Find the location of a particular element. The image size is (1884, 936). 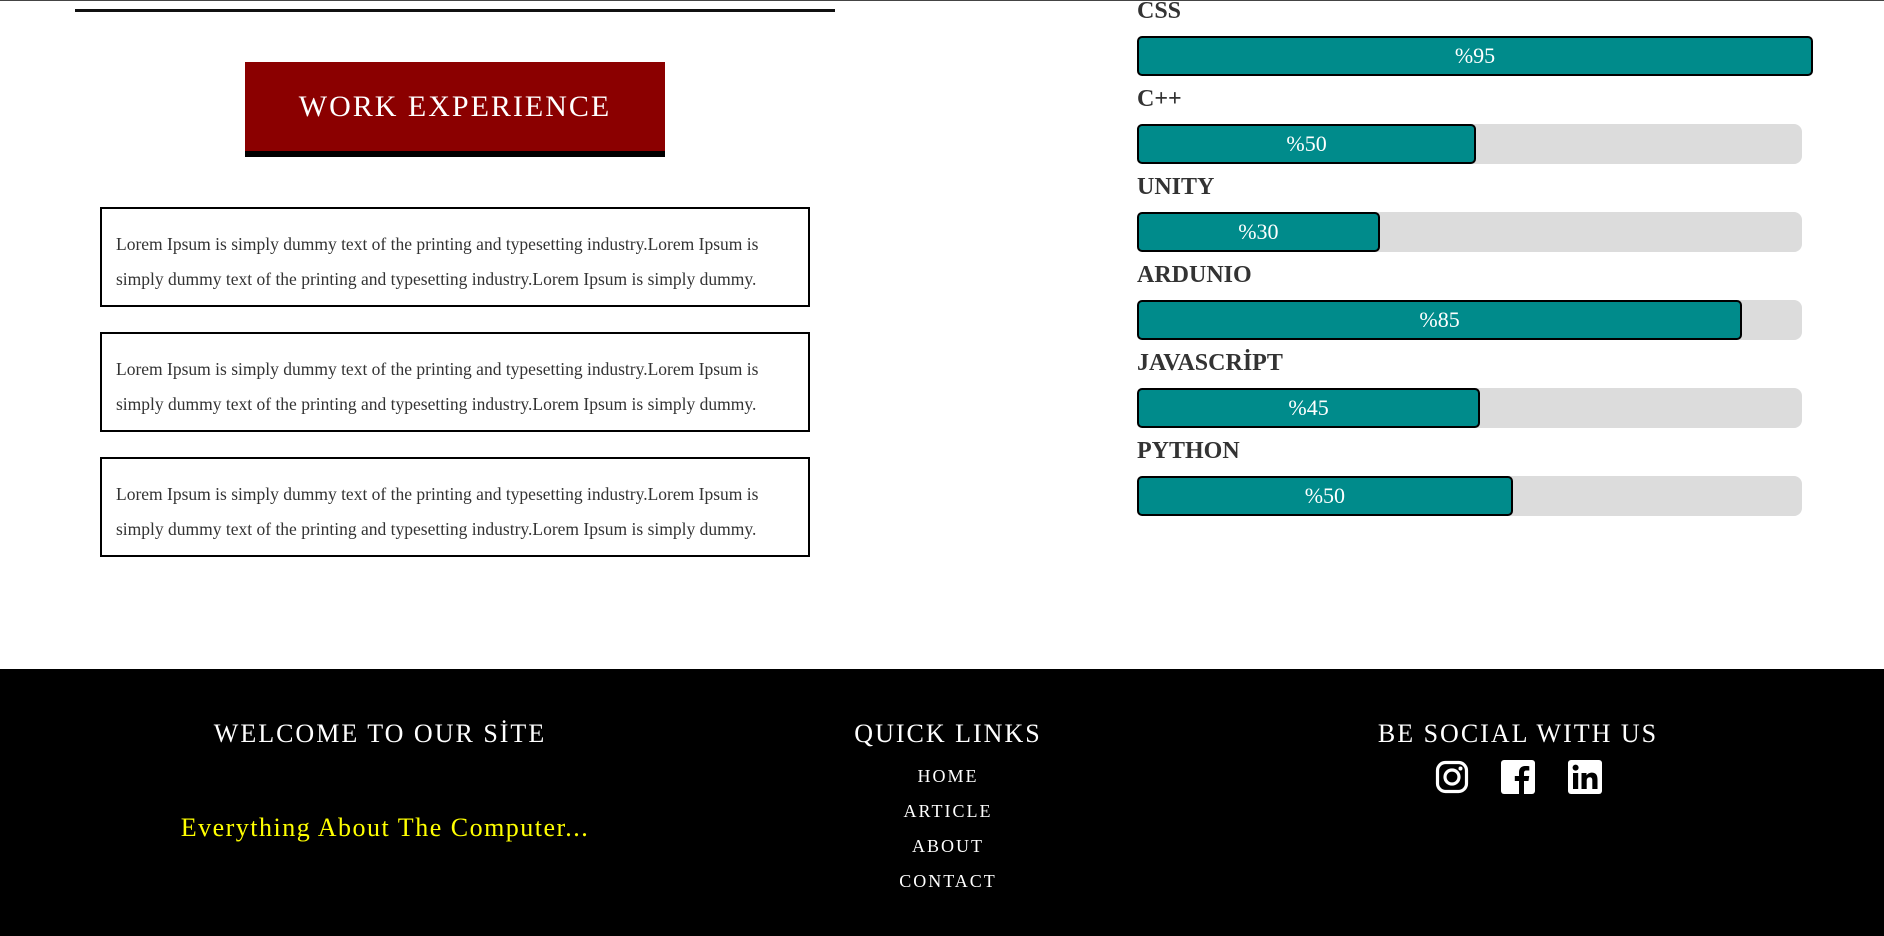

skill-label-python: PYTHON is located at coordinates (1188, 451).